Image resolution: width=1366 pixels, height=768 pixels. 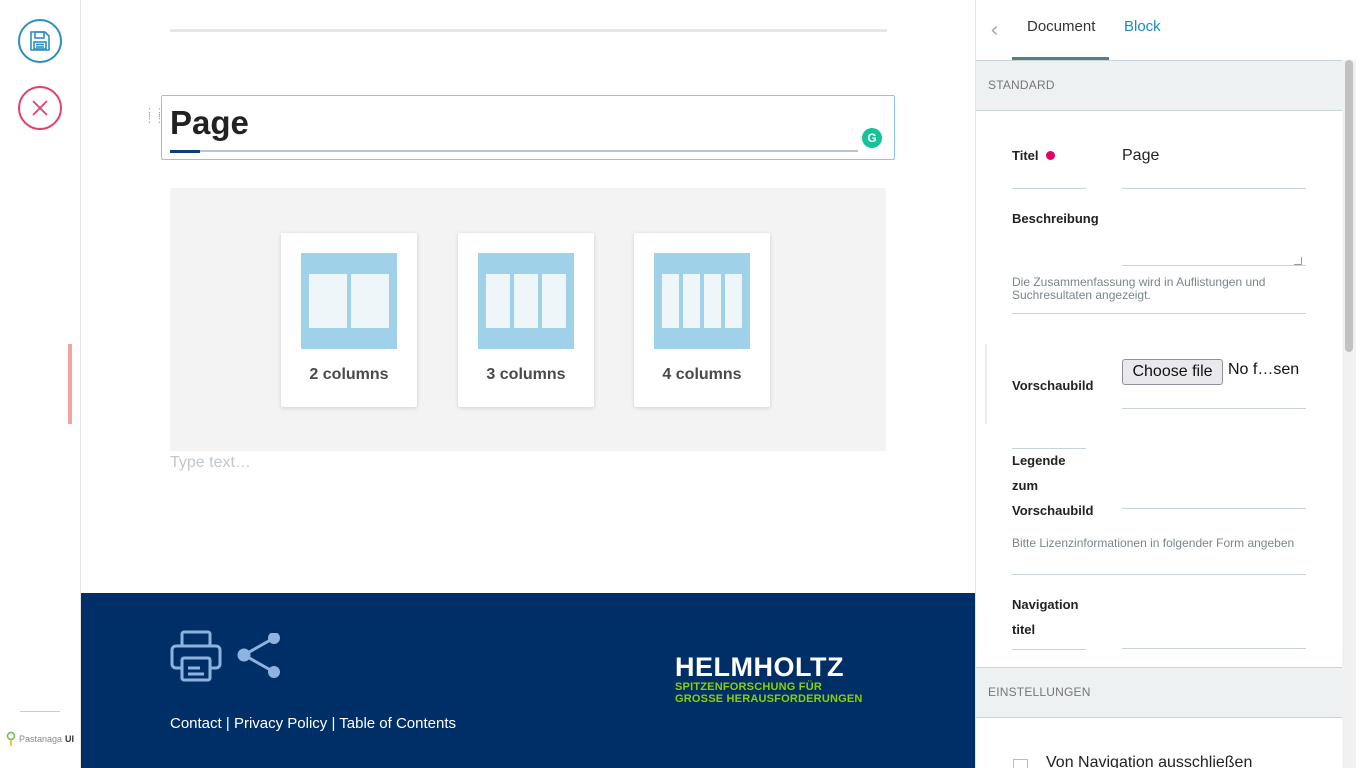 I want to click on grid-option-label: 3 columns, so click(x=526, y=374).